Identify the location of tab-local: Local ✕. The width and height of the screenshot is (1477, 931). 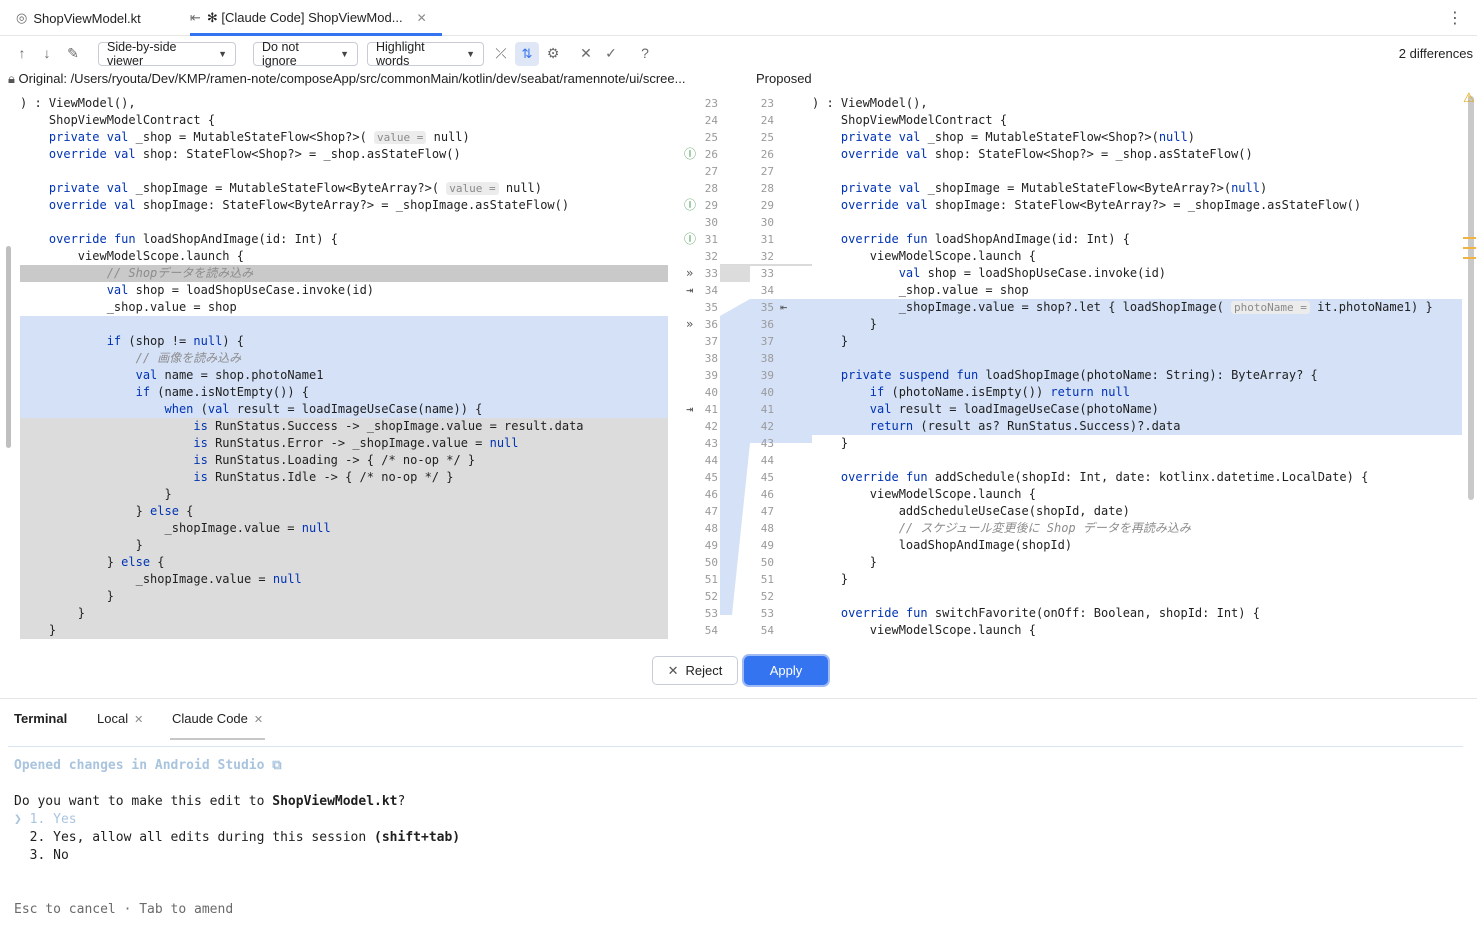
(120, 718).